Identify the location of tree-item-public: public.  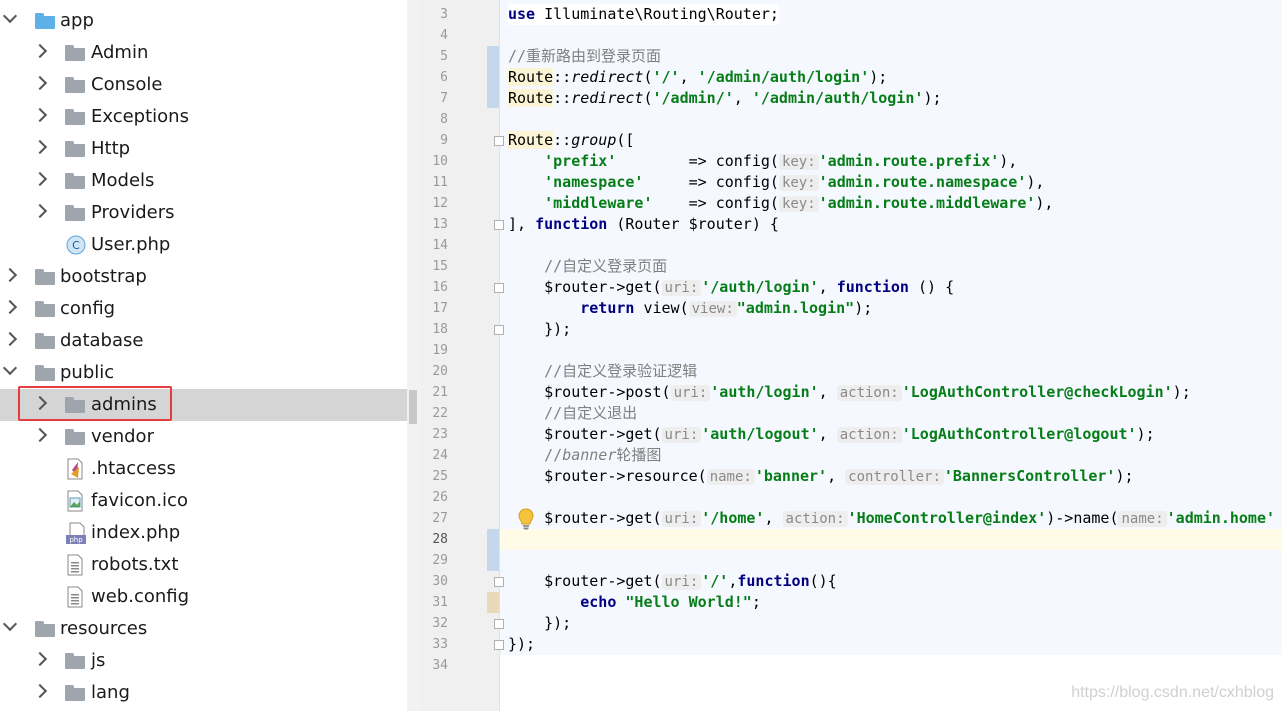
(203, 373).